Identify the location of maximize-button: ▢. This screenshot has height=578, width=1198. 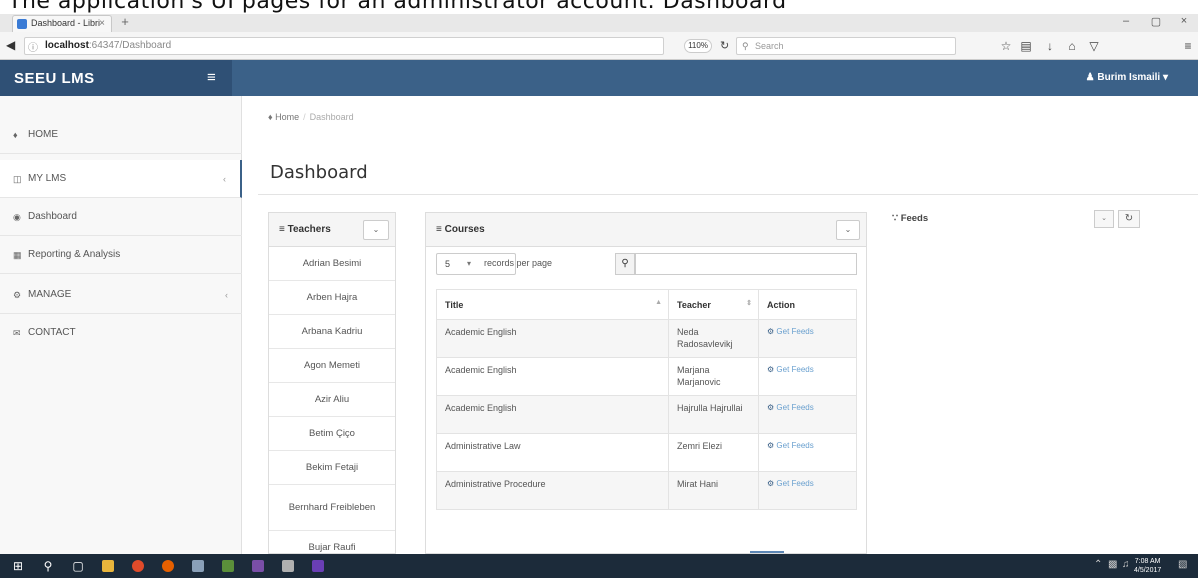
(1156, 21).